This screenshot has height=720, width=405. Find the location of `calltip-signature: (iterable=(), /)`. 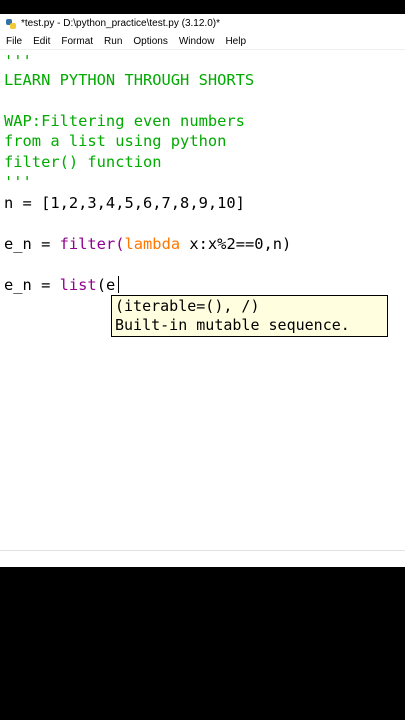

calltip-signature: (iterable=(), /) is located at coordinates (187, 306).